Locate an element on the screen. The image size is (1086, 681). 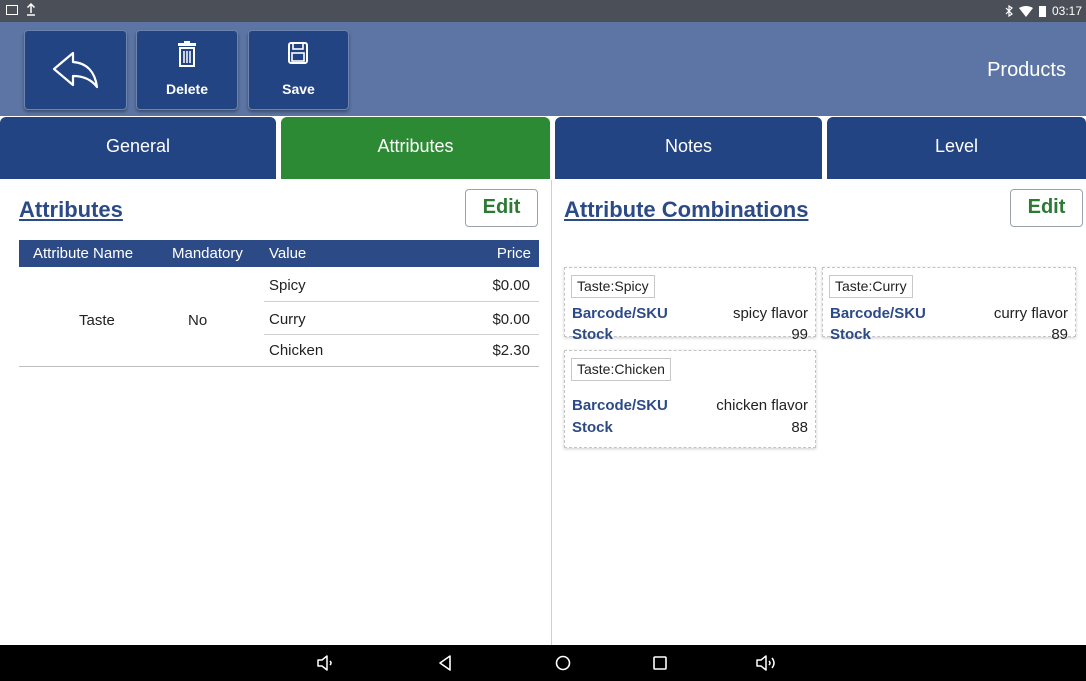
stock-value: 89 is located at coordinates (1059, 334).